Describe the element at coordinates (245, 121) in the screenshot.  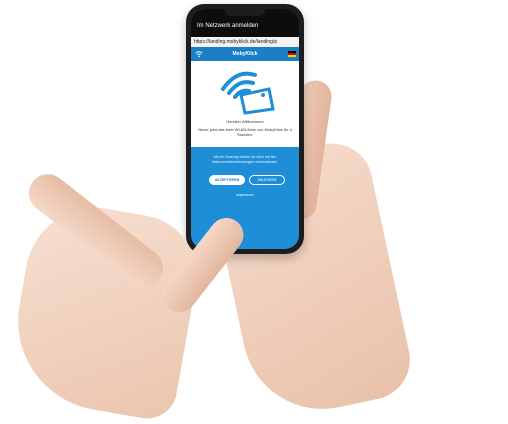
I see `welcome-heading: Herzlich Willkommen` at that location.